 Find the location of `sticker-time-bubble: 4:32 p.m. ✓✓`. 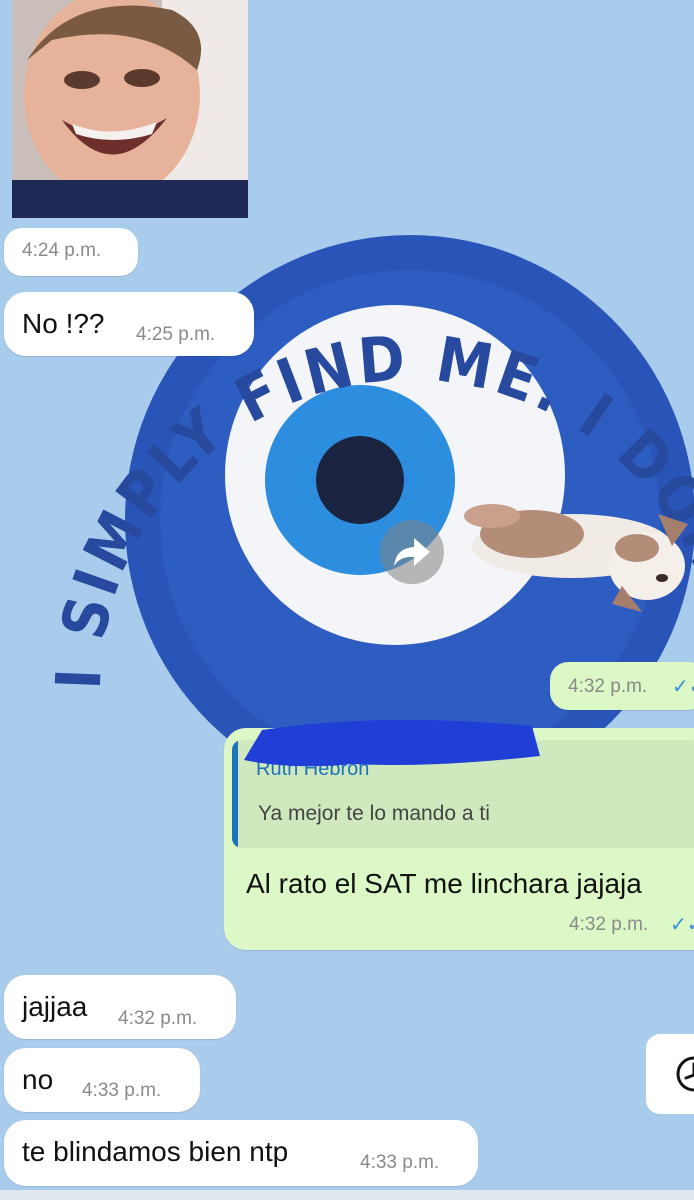

sticker-time-bubble: 4:32 p.m. ✓✓ is located at coordinates (622, 686).